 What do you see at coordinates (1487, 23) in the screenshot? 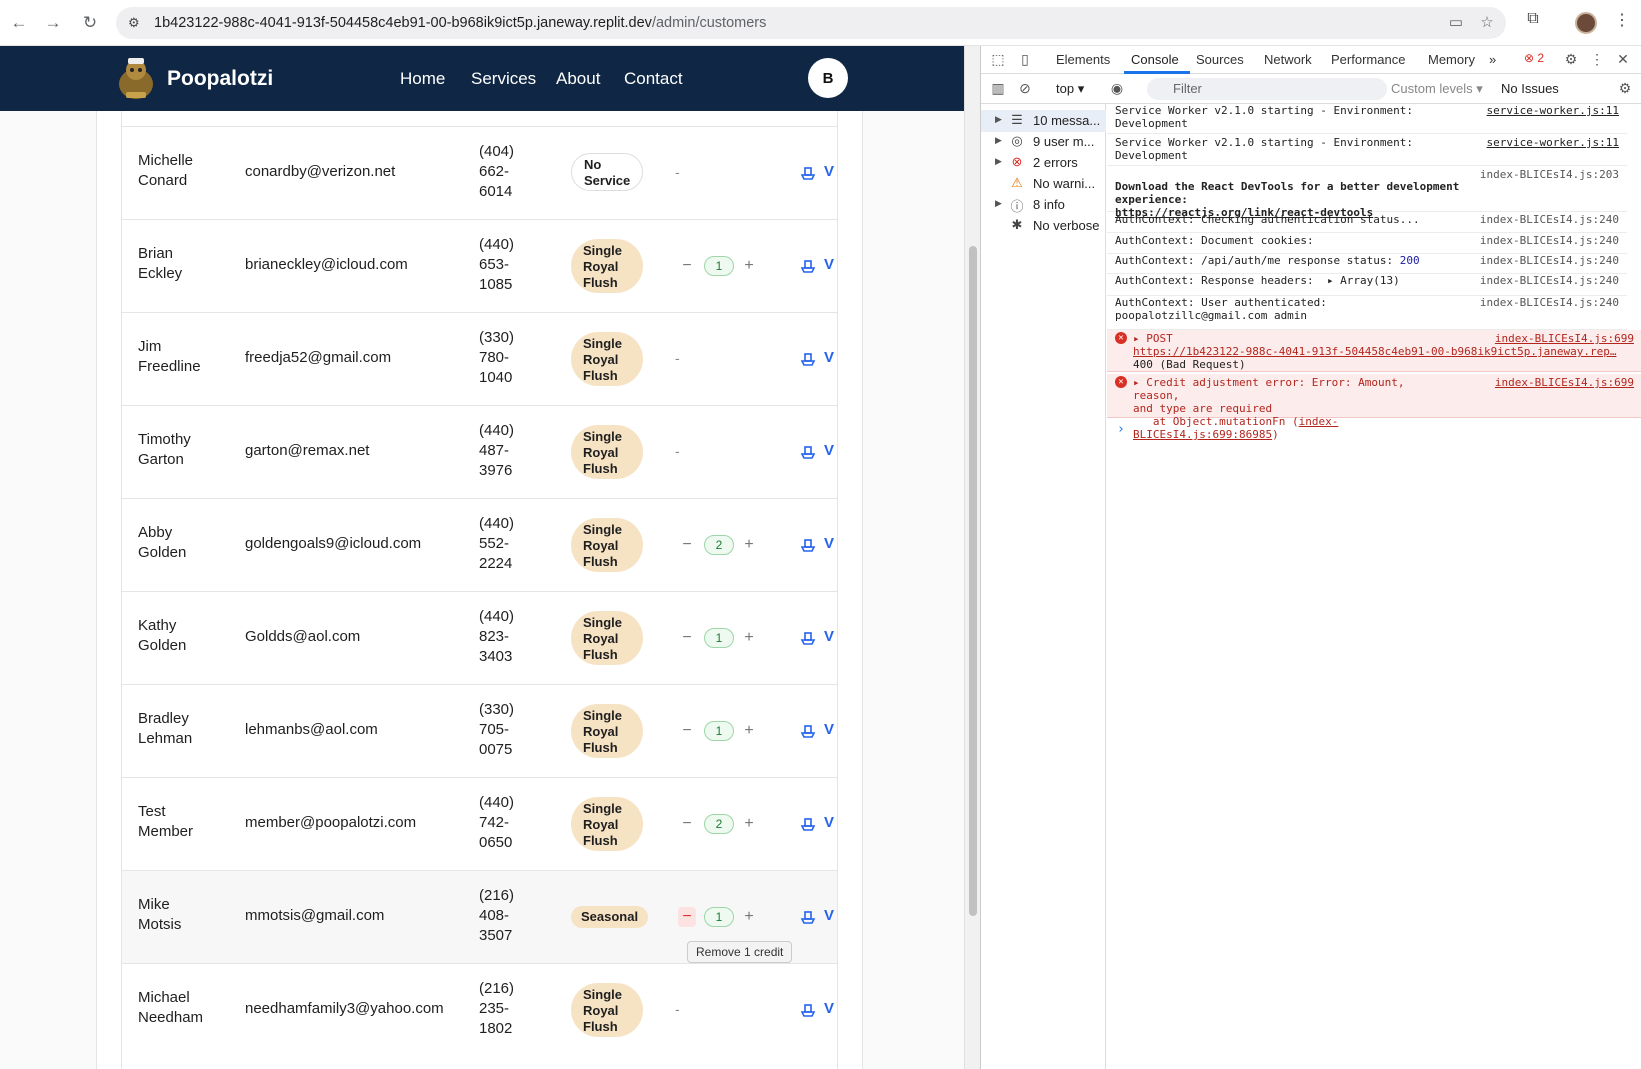
I see `bookmark-star-icon: ☆` at bounding box center [1487, 23].